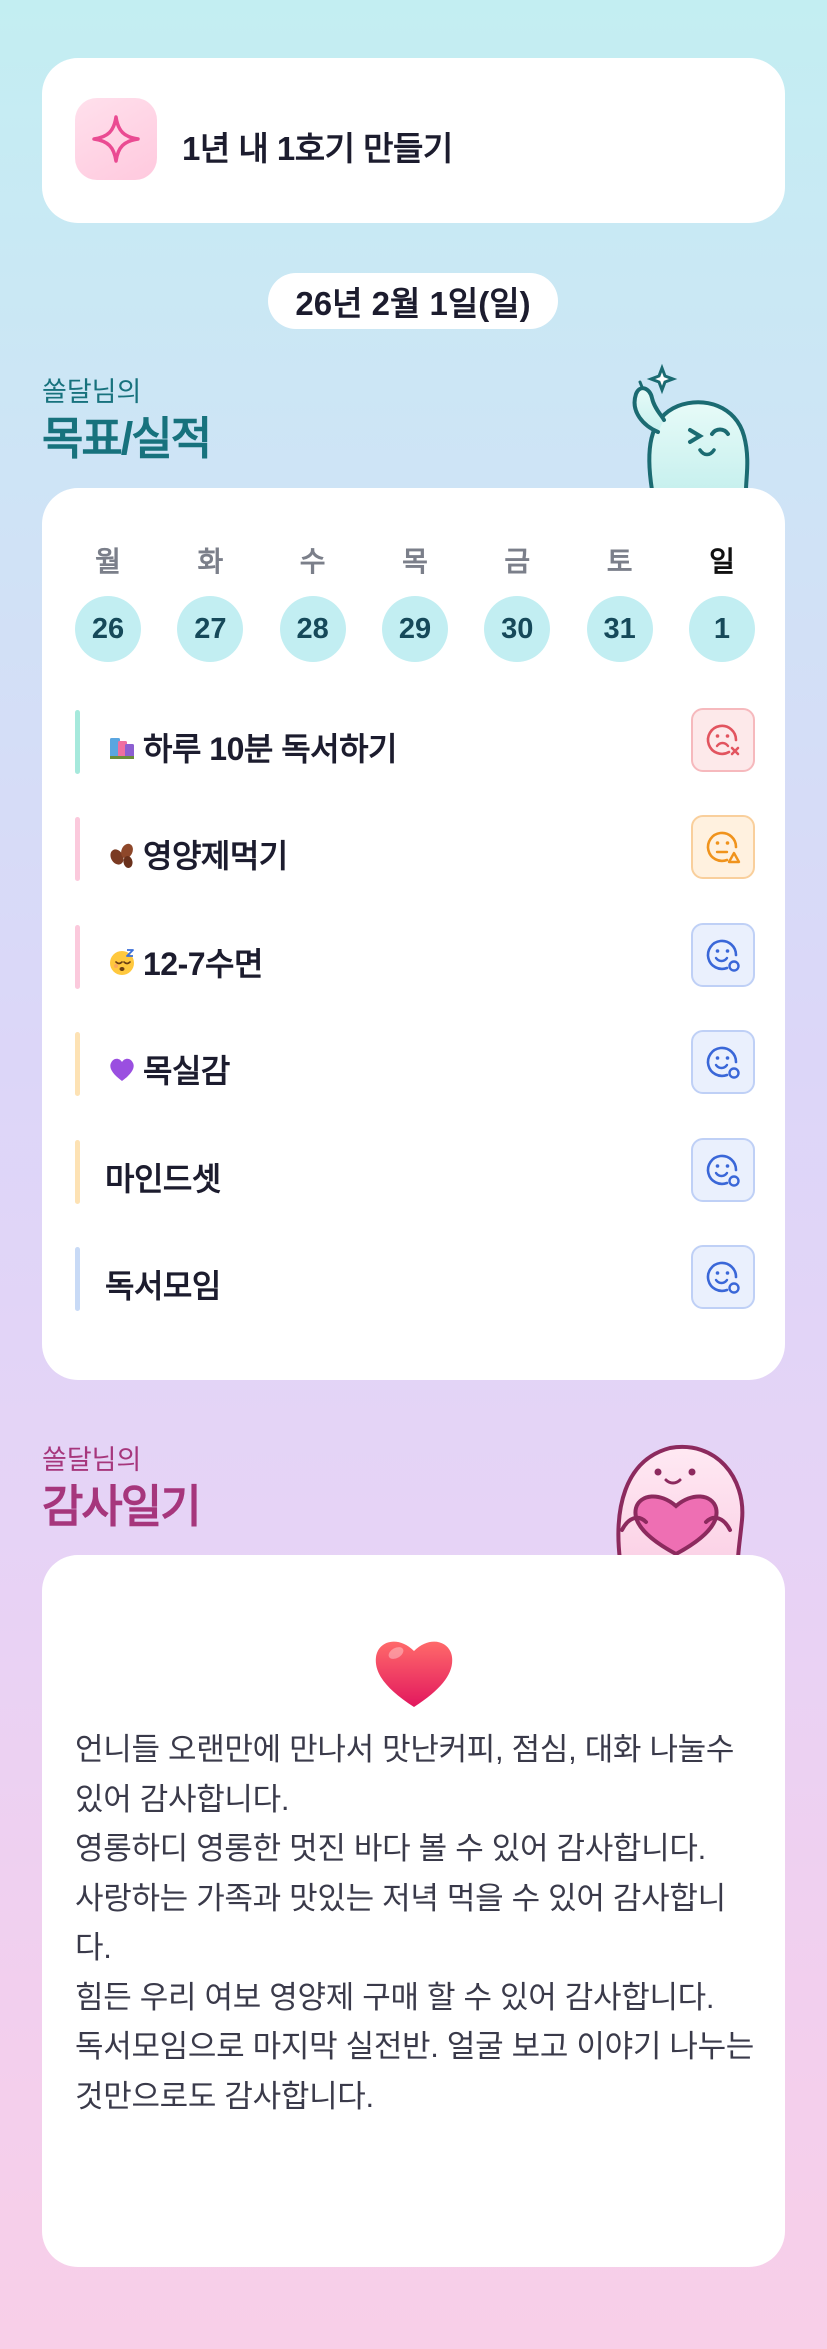 This screenshot has height=2349, width=827. Describe the element at coordinates (108, 561) in the screenshot. I see `day-name: 월` at that location.